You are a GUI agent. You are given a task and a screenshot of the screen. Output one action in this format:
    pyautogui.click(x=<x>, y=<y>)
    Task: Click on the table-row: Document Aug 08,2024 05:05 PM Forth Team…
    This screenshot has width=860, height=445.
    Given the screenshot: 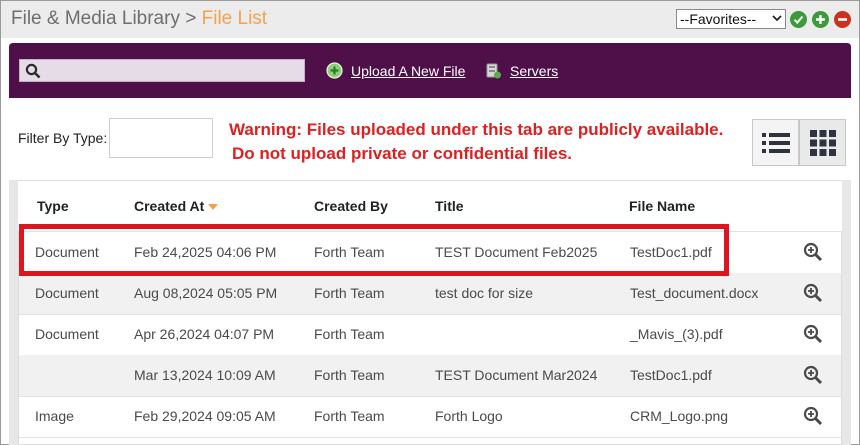 What is the action you would take?
    pyautogui.click(x=430, y=294)
    